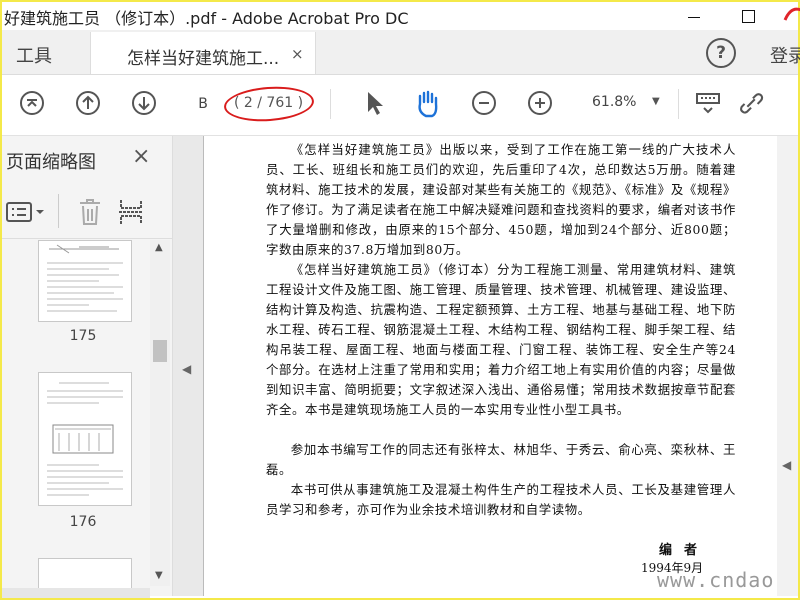 Image resolution: width=800 pixels, height=600 pixels. I want to click on maximize-button, so click(748, 16).